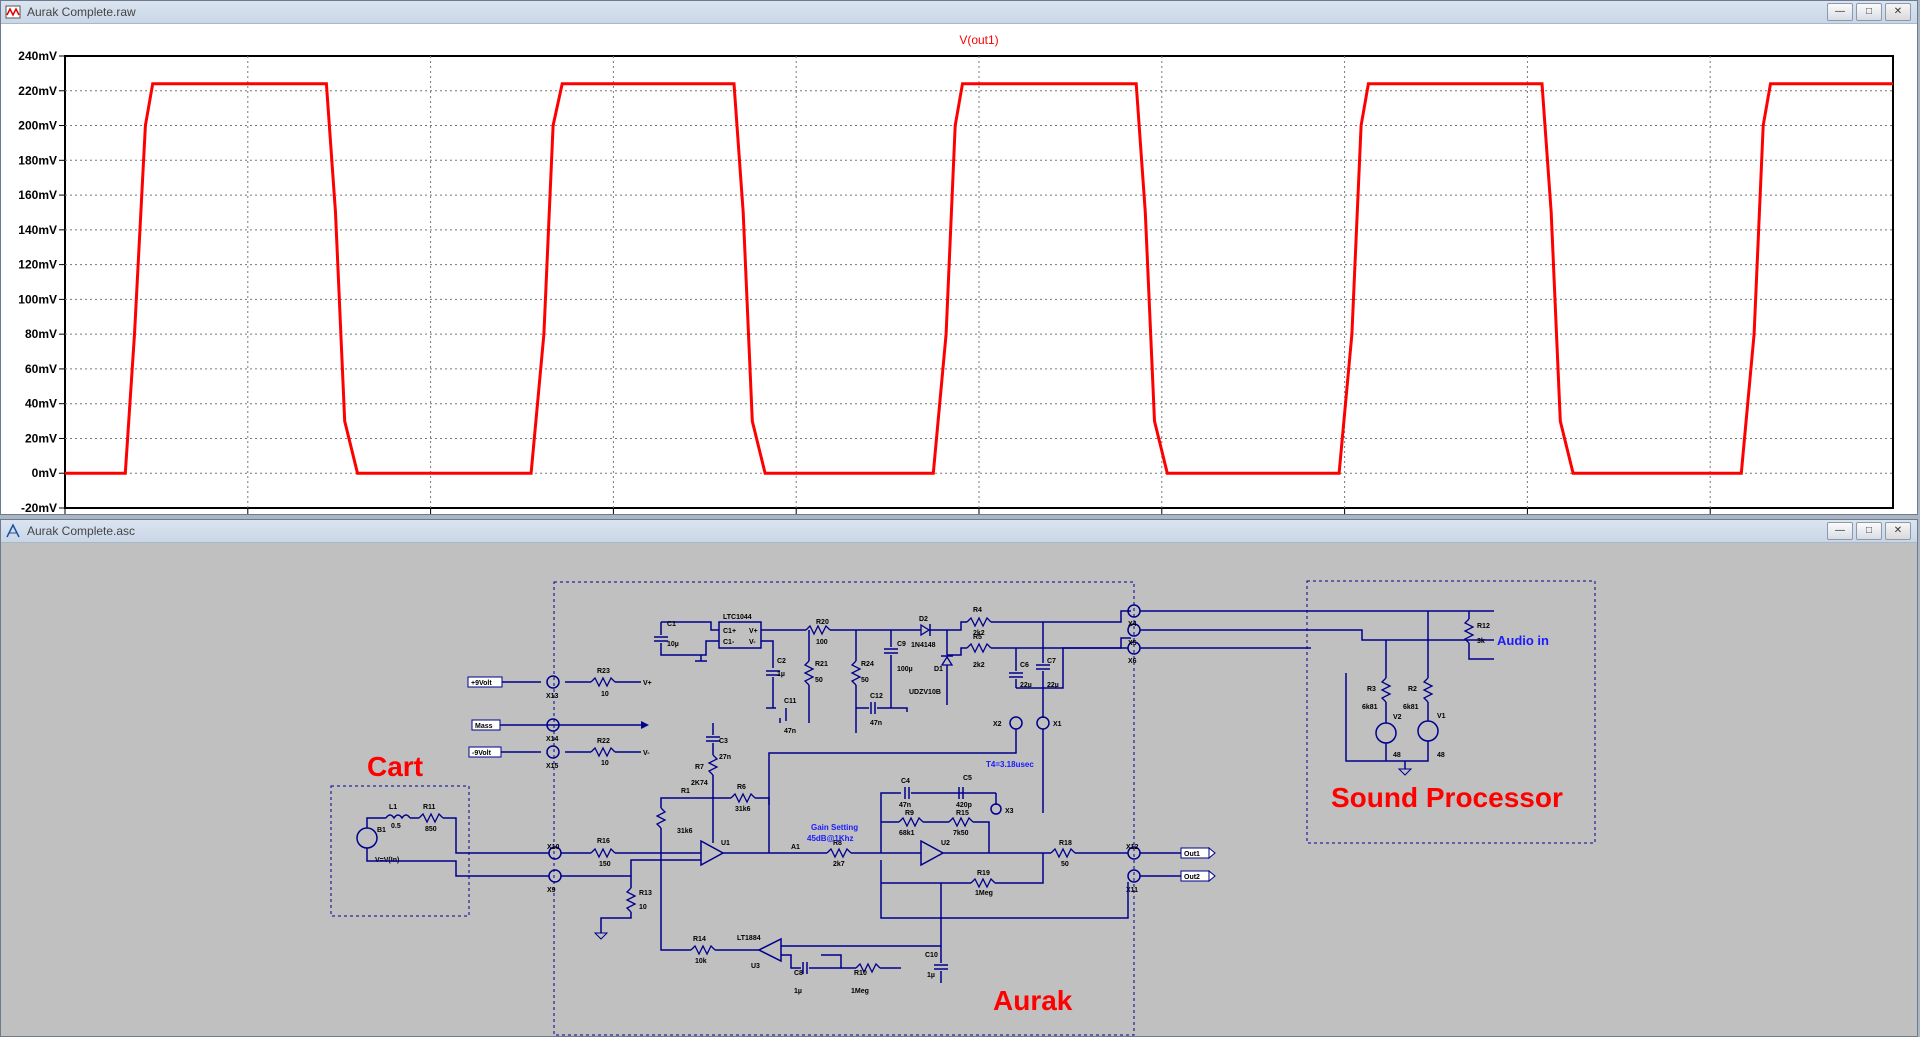  What do you see at coordinates (844, 808) in the screenshot?
I see `aurak-block` at bounding box center [844, 808].